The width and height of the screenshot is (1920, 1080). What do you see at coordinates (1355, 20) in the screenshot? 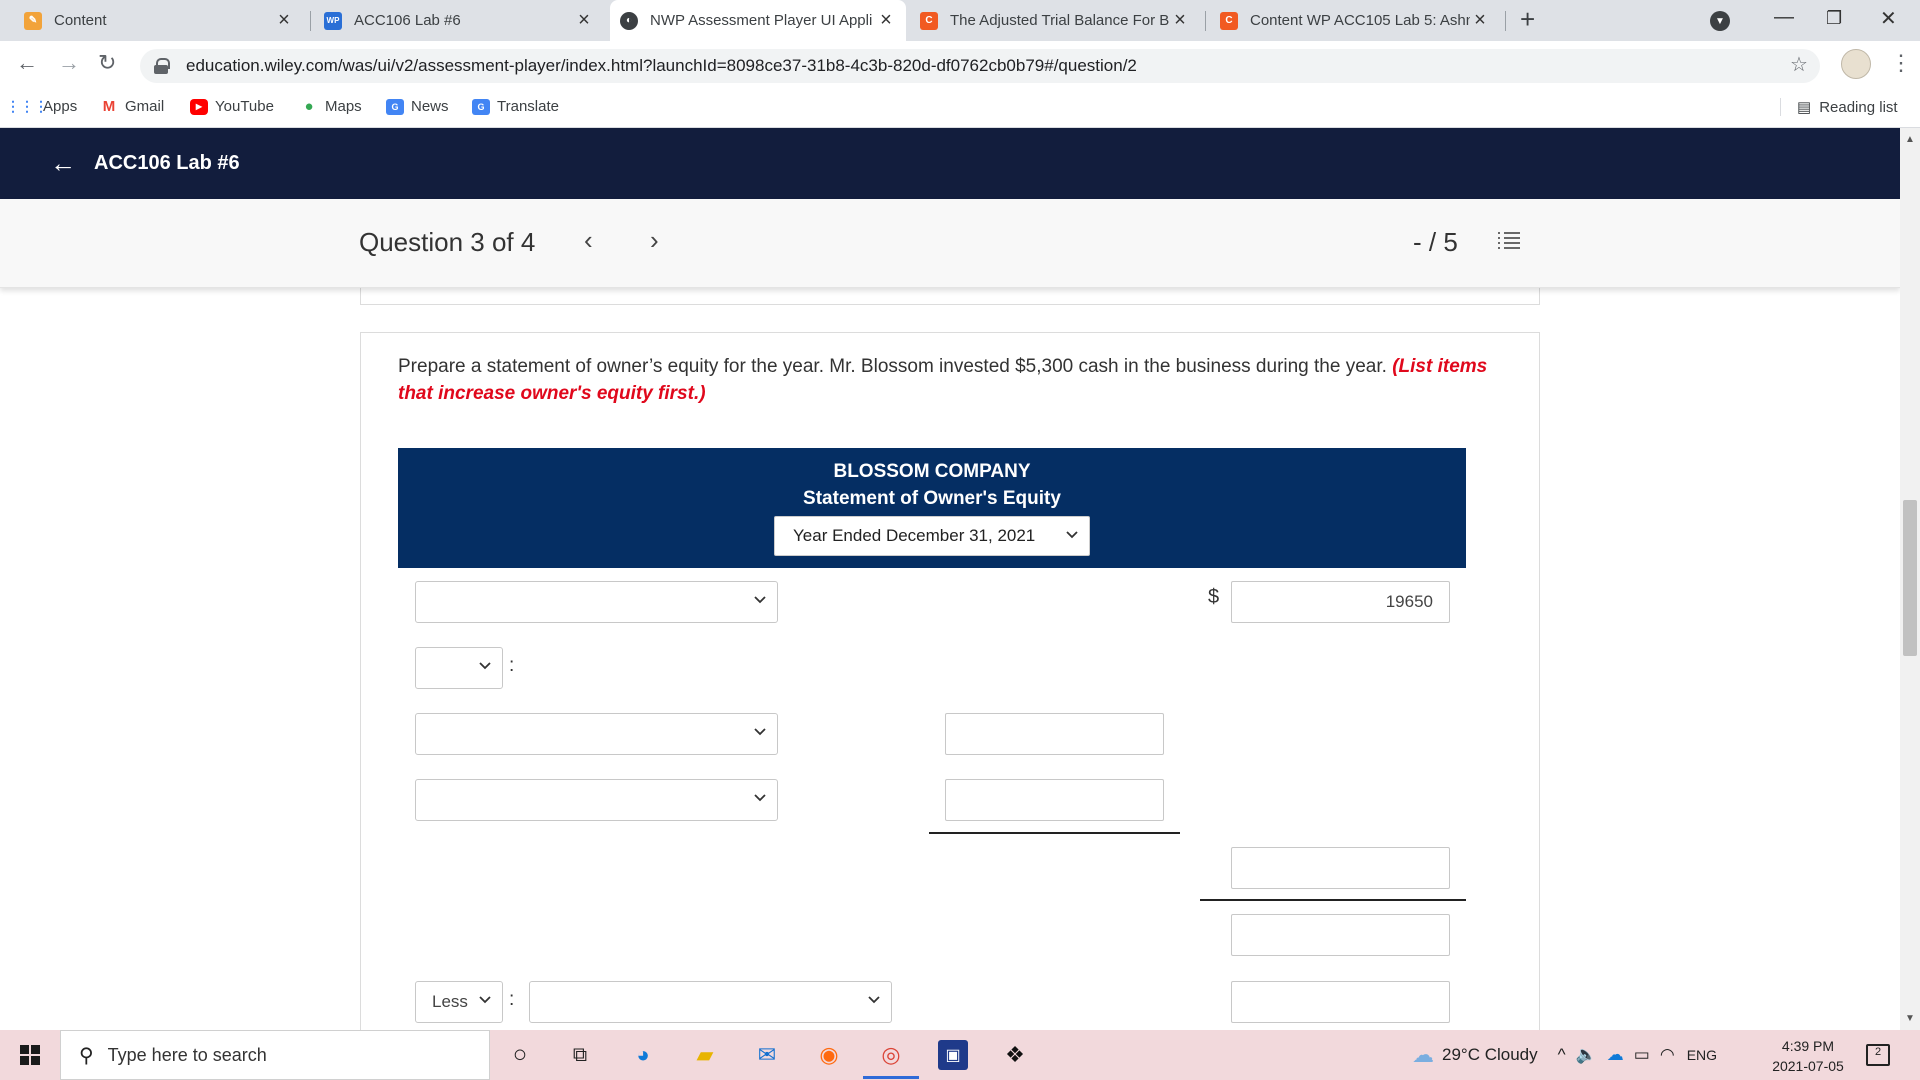
I see `tab-acc105-lab: C Content WP ACC105 Lab 5: Ashn ×` at bounding box center [1355, 20].